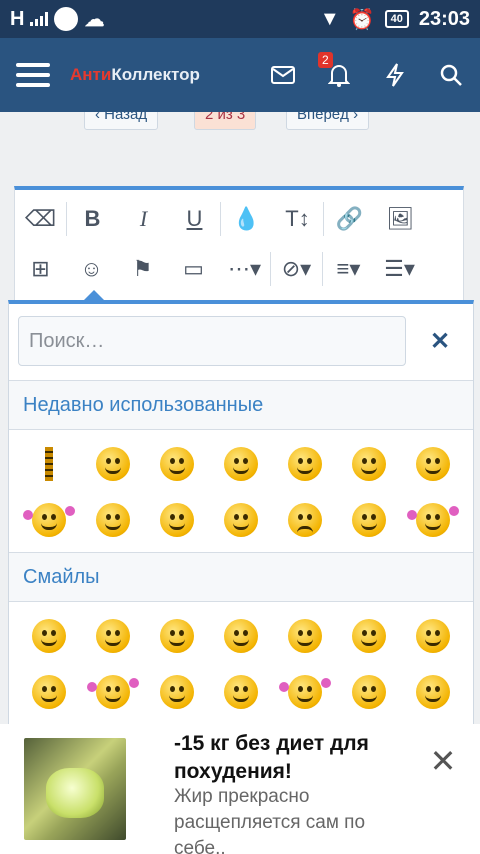  Describe the element at coordinates (225, 121) in the screenshot. I see `pager-current: 2 из 3` at that location.